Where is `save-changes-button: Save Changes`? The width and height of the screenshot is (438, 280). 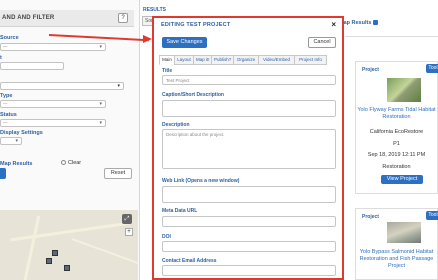
save-changes-button: Save Changes is located at coordinates (184, 42).